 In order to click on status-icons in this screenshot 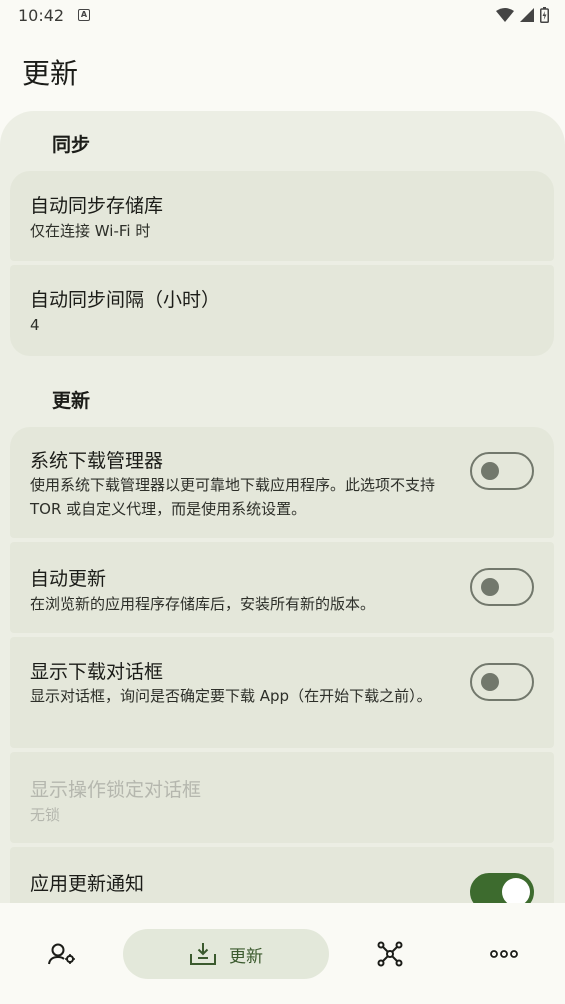, I will do `click(522, 15)`.